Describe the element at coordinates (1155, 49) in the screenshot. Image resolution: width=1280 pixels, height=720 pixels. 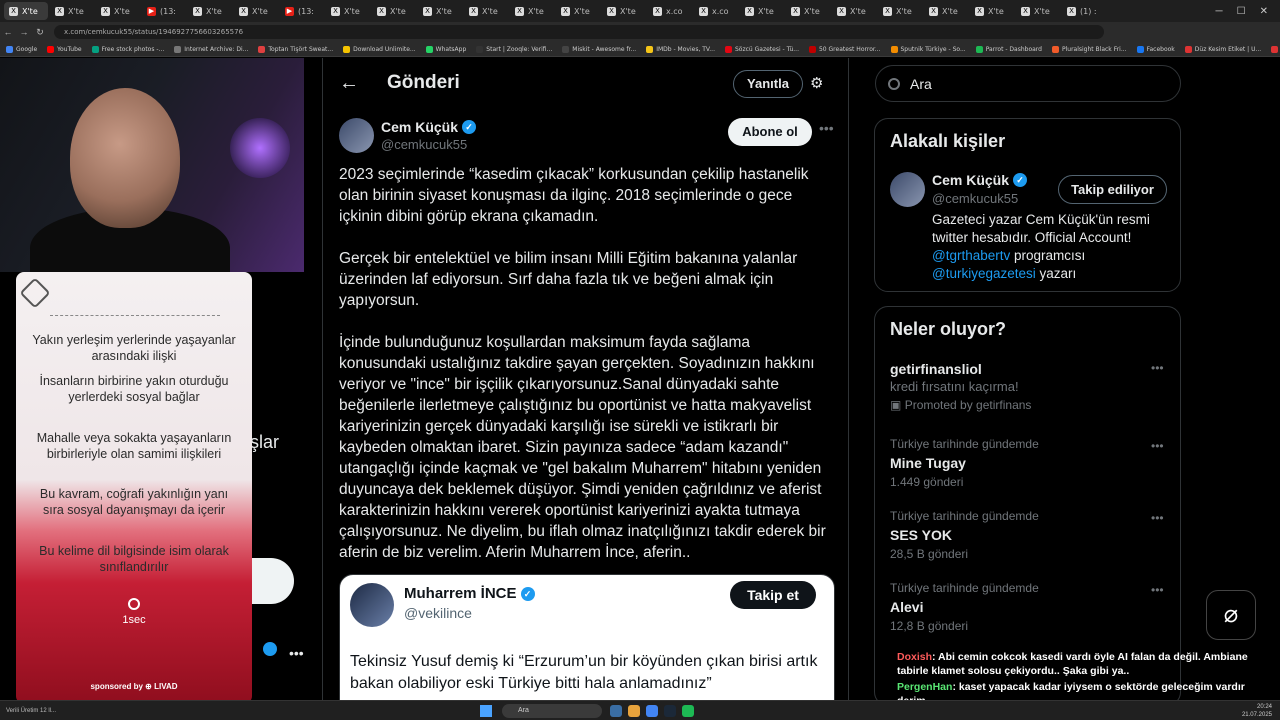
I see `bookmark-item: Facebook` at that location.